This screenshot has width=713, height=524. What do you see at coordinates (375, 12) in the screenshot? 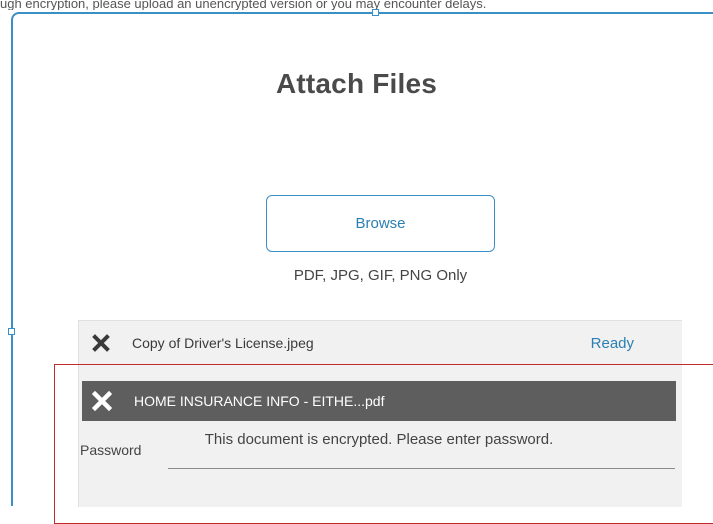
I see `frame-resize-handle-top` at bounding box center [375, 12].